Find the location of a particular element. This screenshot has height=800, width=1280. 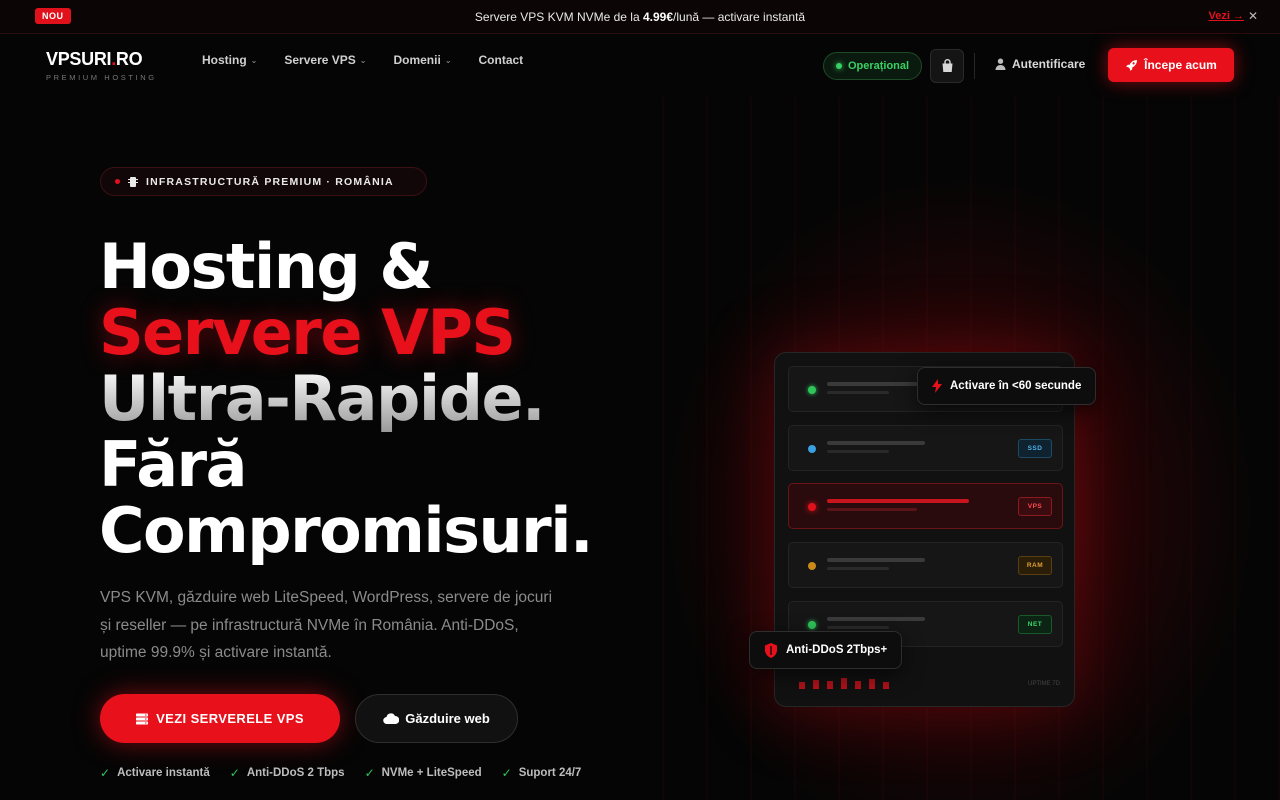

nav-menu: Hosting ⌄ Servere VPS ⌄ Domenii ⌄ Contact is located at coordinates (362, 60).